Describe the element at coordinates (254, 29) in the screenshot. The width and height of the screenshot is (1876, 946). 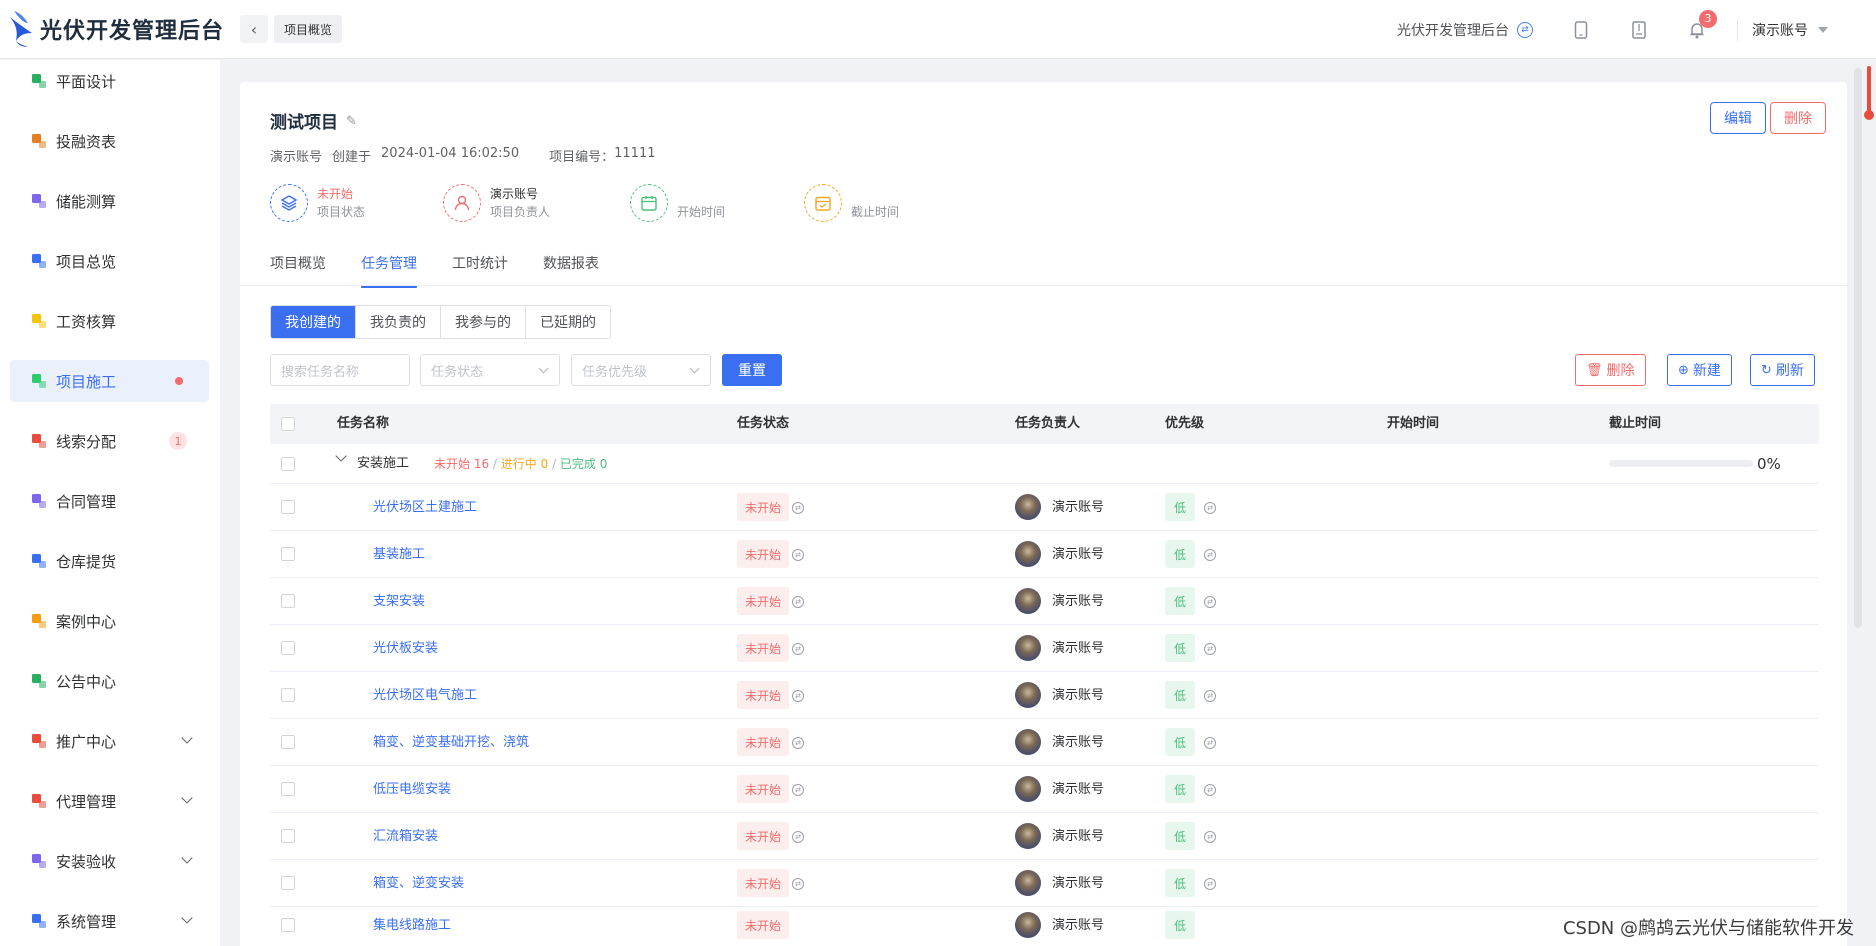
I see `back-button: ‹` at that location.